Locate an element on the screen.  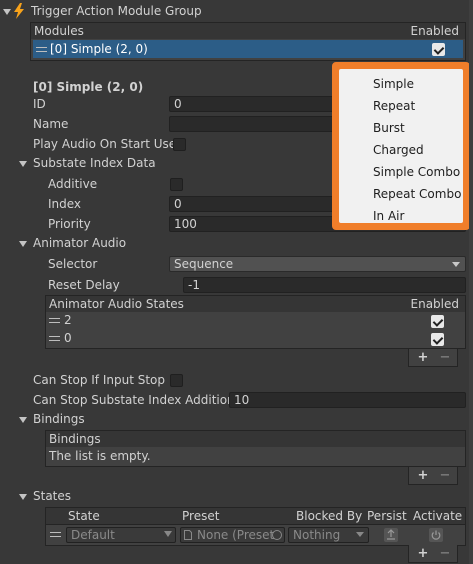
states-table: Default None (Preset Nothing is located at coordinates (255, 535).